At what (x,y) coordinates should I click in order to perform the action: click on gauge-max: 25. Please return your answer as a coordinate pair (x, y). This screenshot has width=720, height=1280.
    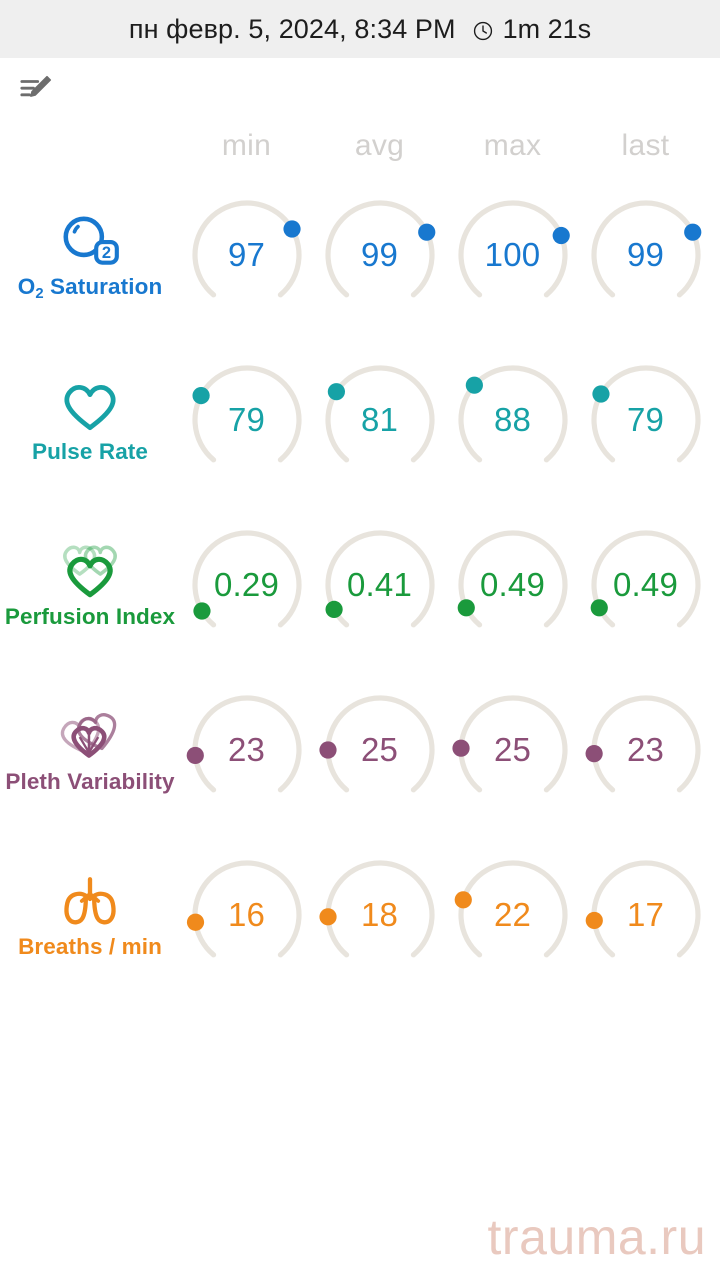
    Looking at the image, I should click on (512, 749).